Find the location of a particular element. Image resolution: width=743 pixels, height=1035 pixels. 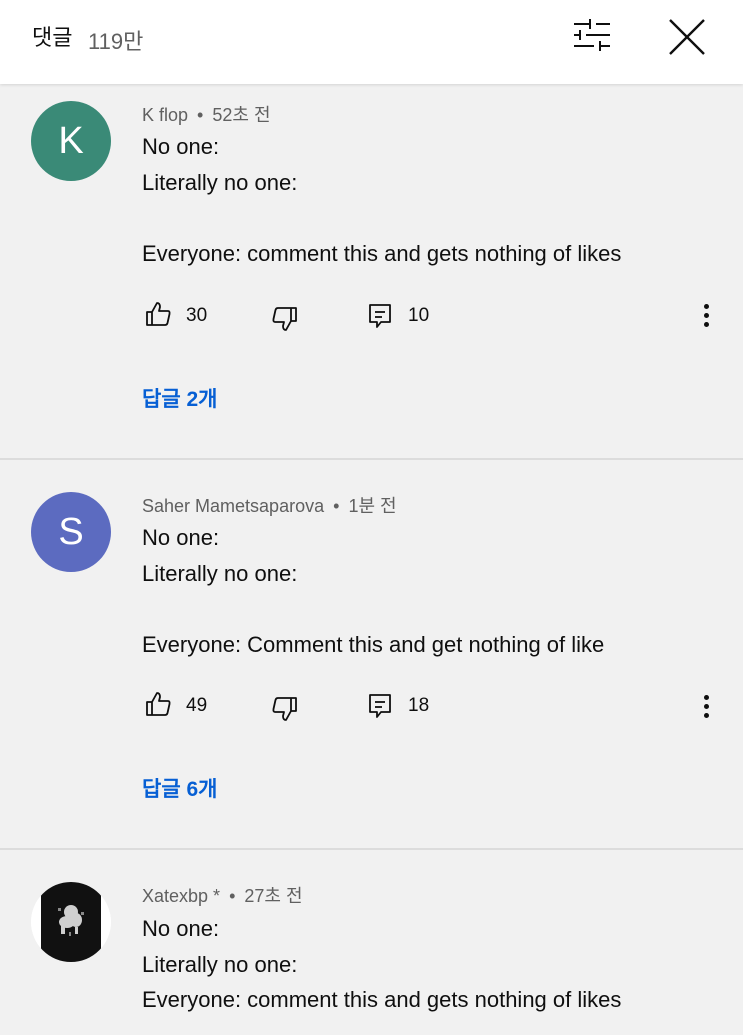

comment-meta: Xatexbp * • 27초 전 is located at coordinates (222, 895).